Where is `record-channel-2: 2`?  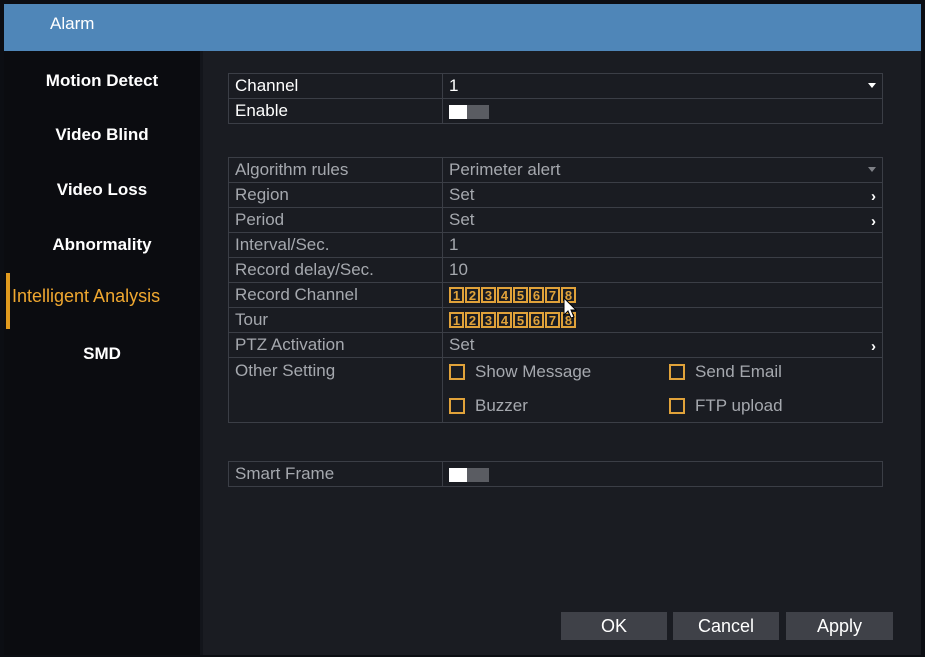
record-channel-2: 2 is located at coordinates (472, 295).